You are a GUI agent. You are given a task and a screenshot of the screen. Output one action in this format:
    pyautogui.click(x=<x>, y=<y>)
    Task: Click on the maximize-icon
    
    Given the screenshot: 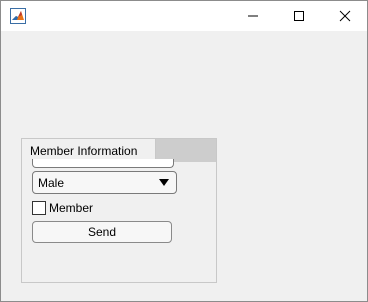 What is the action you would take?
    pyautogui.click(x=299, y=16)
    